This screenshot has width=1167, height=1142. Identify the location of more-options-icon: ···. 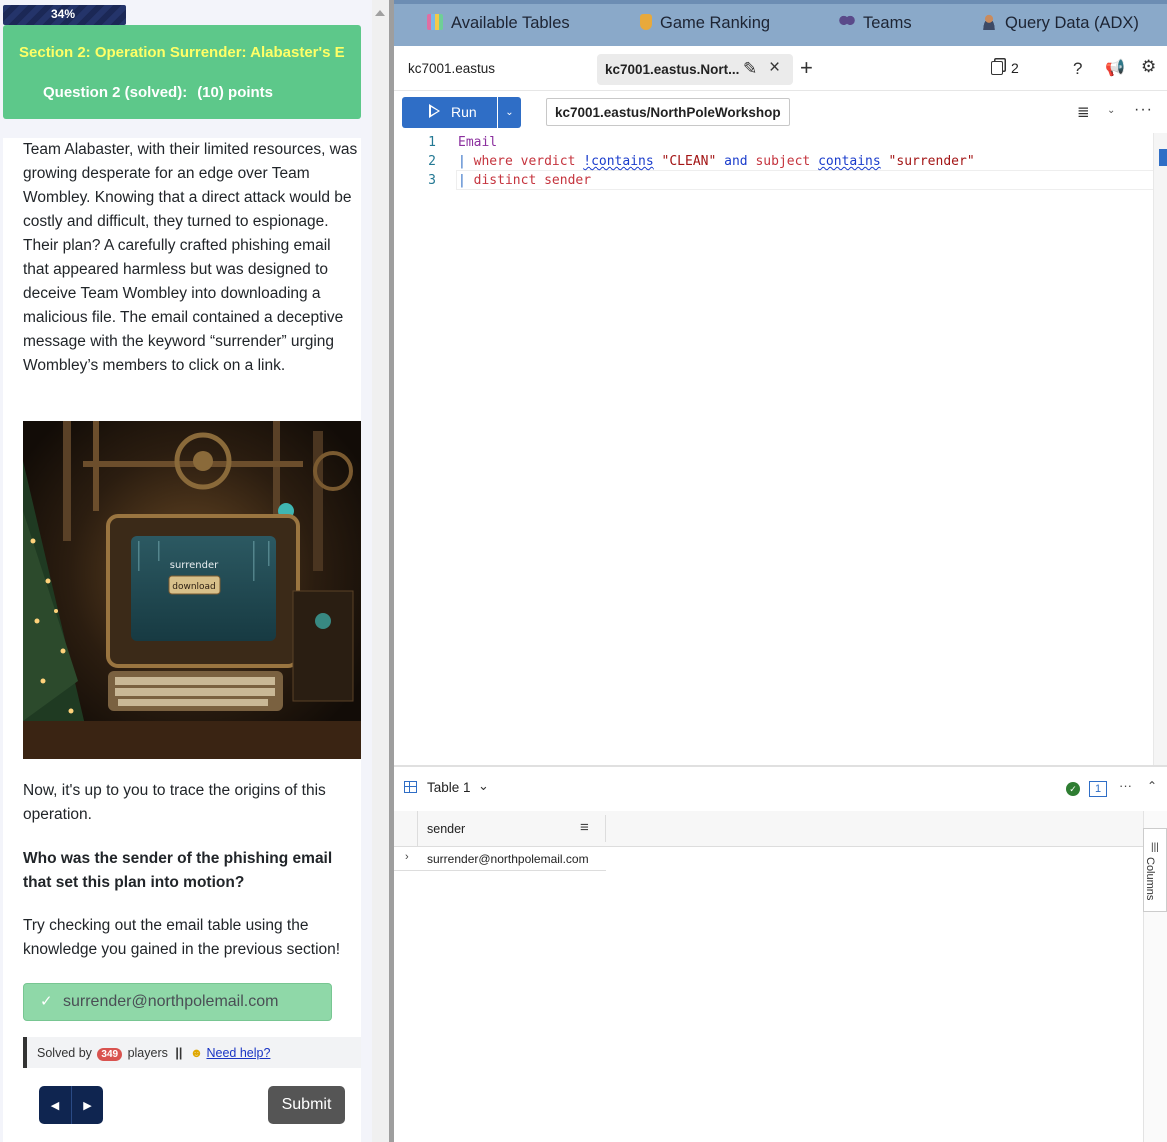
(1143, 110).